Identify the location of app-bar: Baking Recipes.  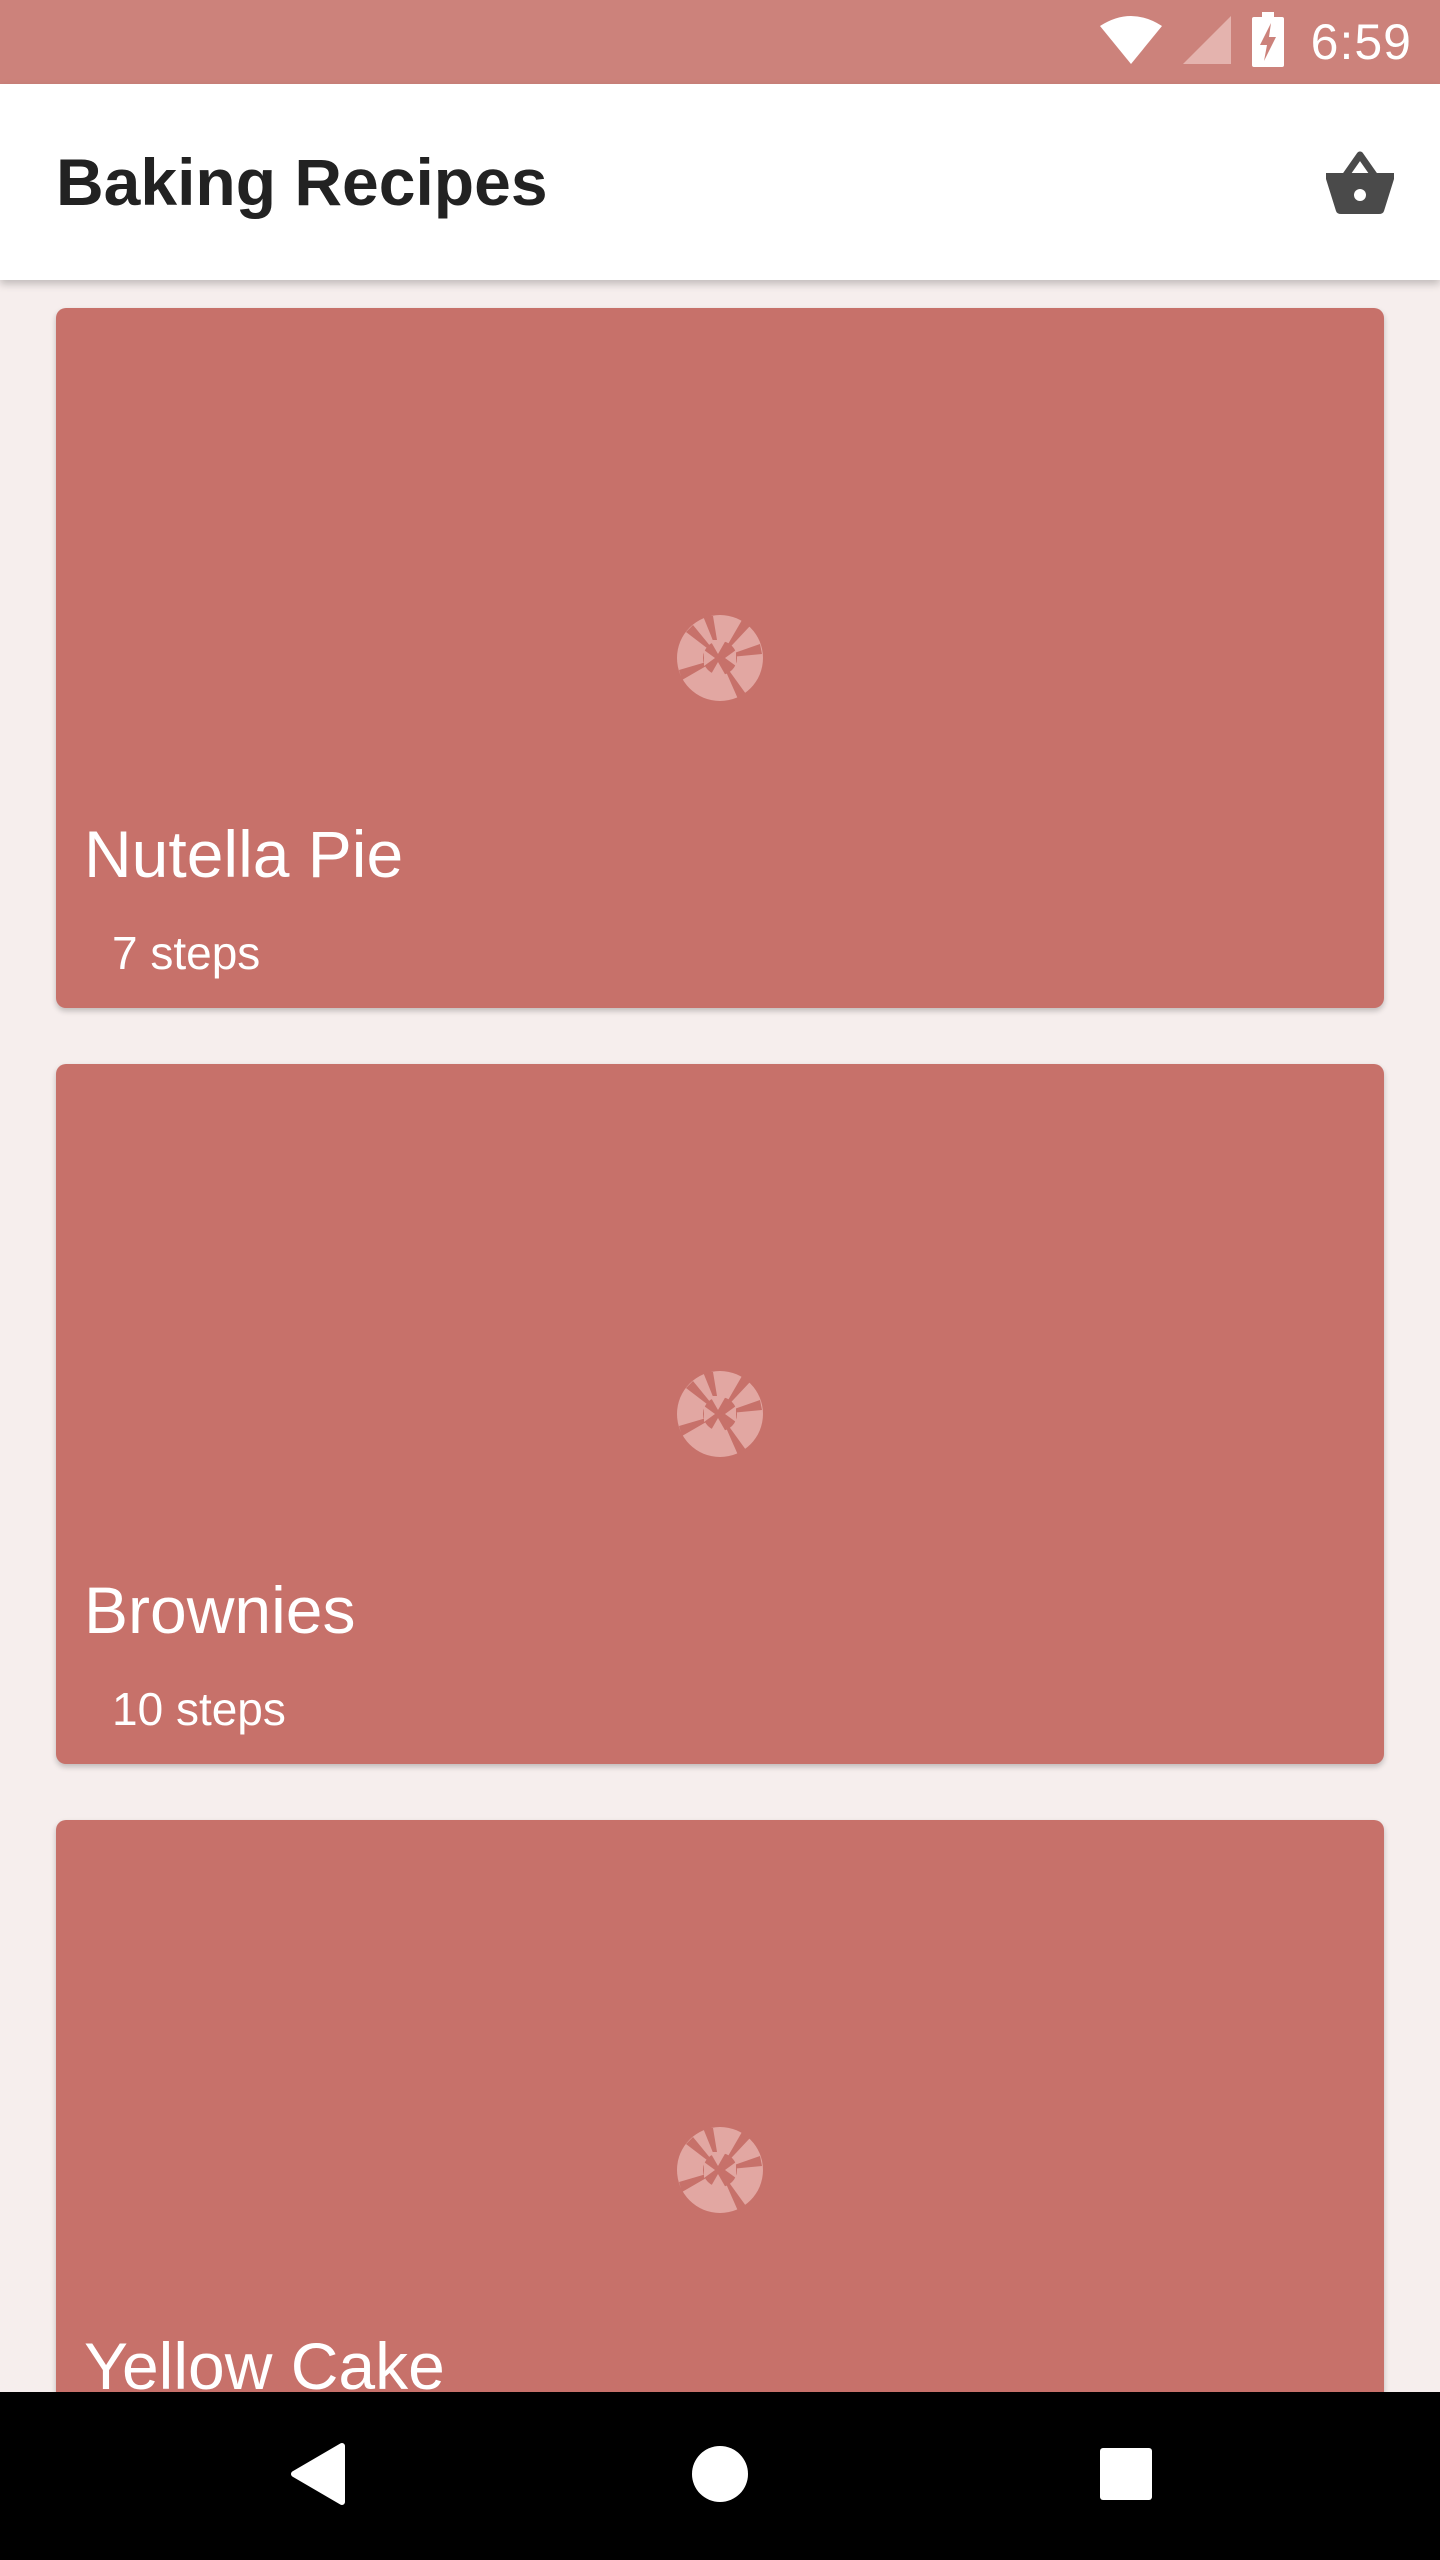
(720, 182).